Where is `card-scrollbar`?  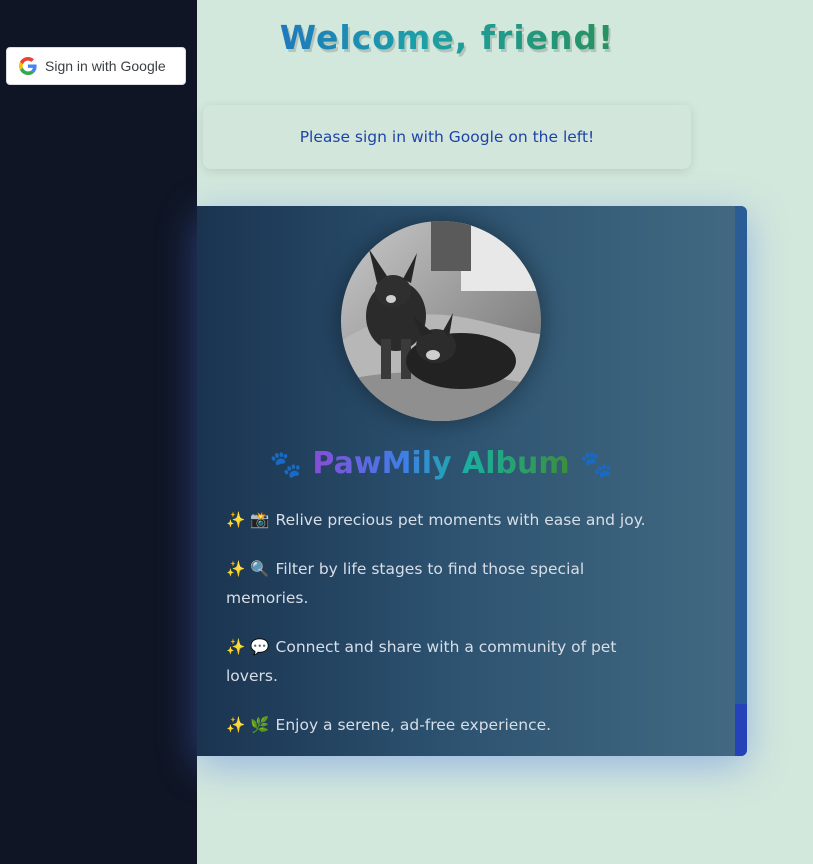
card-scrollbar is located at coordinates (741, 481).